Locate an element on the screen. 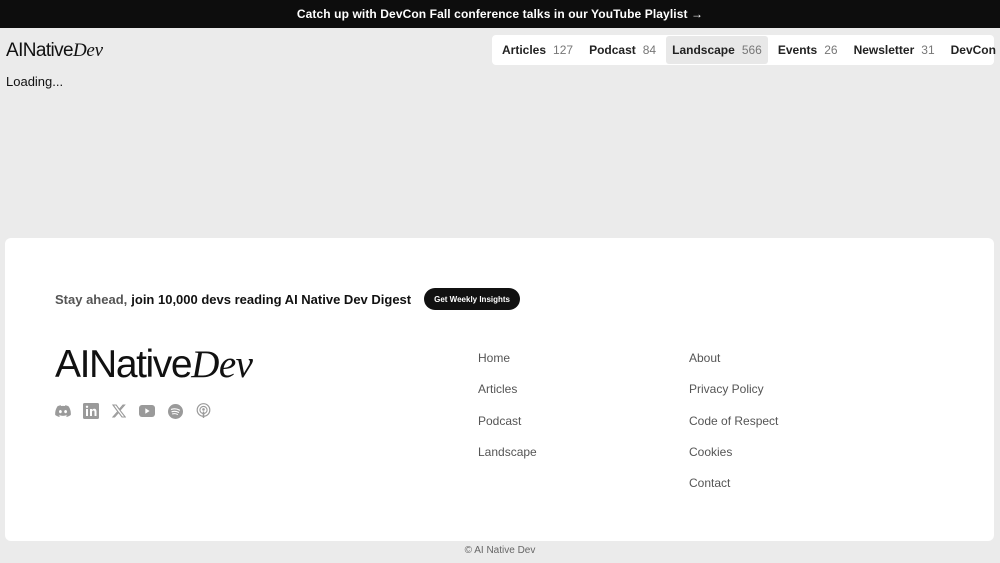  nav-item-count: 566 is located at coordinates (751, 50).